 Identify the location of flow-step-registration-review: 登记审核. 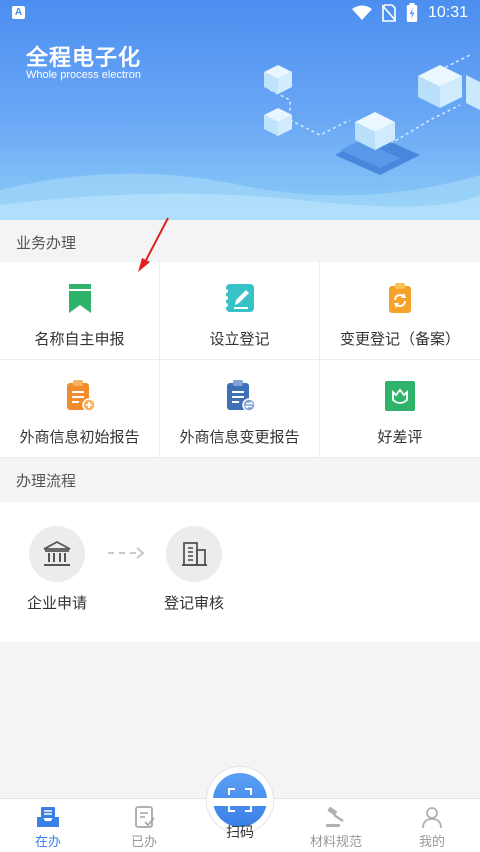
(194, 569).